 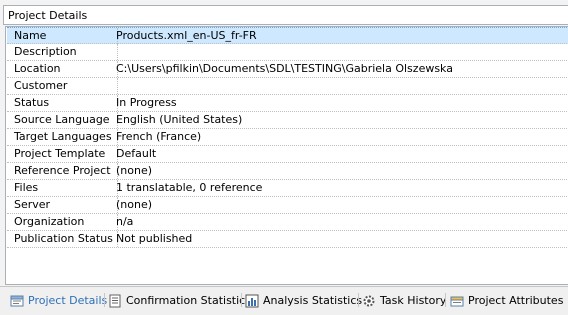 I want to click on tab-confirmation-statistics: Confirmation Statistics, so click(x=179, y=301).